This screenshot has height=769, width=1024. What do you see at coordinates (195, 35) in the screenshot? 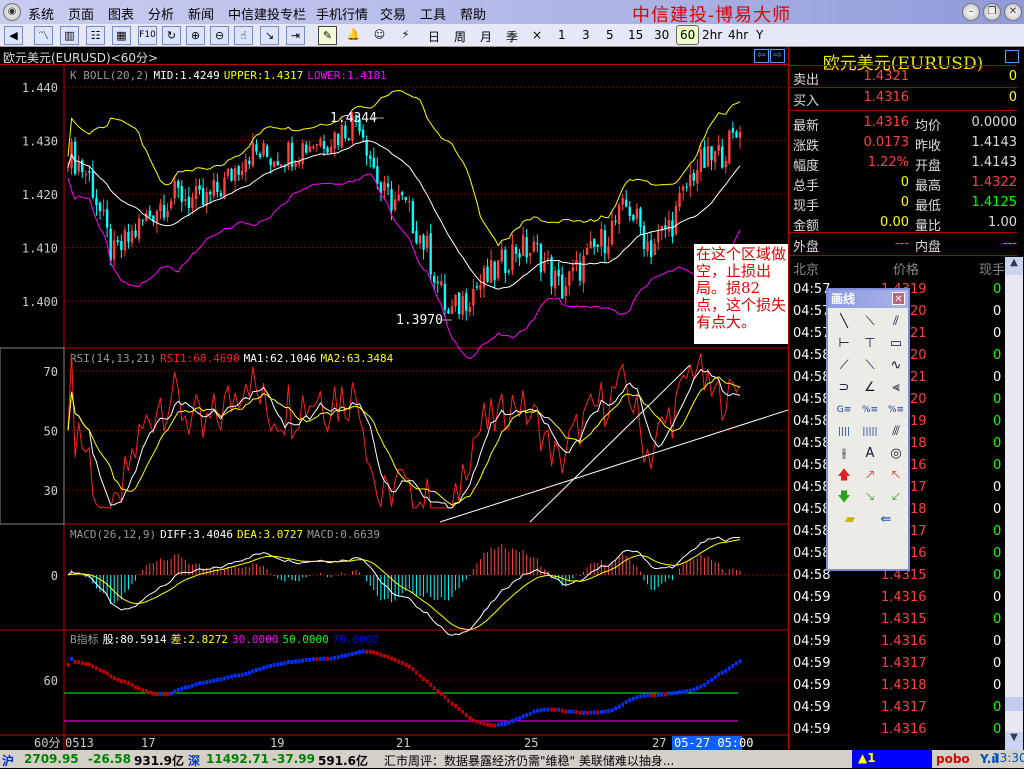
I see `zoom-in-icon: ⊕` at bounding box center [195, 35].